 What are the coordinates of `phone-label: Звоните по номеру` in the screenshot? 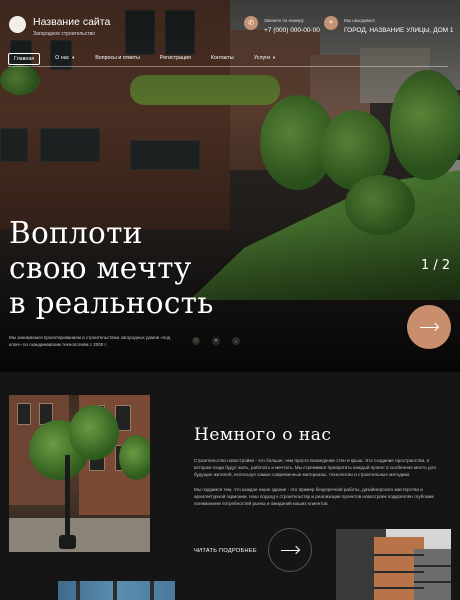 It's located at (284, 20).